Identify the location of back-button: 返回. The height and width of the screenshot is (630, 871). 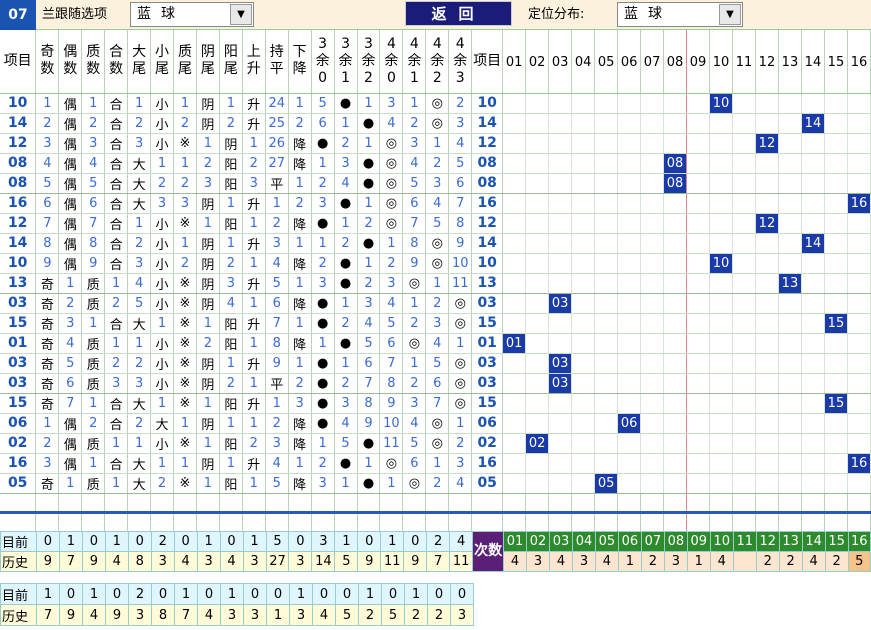
(458, 13).